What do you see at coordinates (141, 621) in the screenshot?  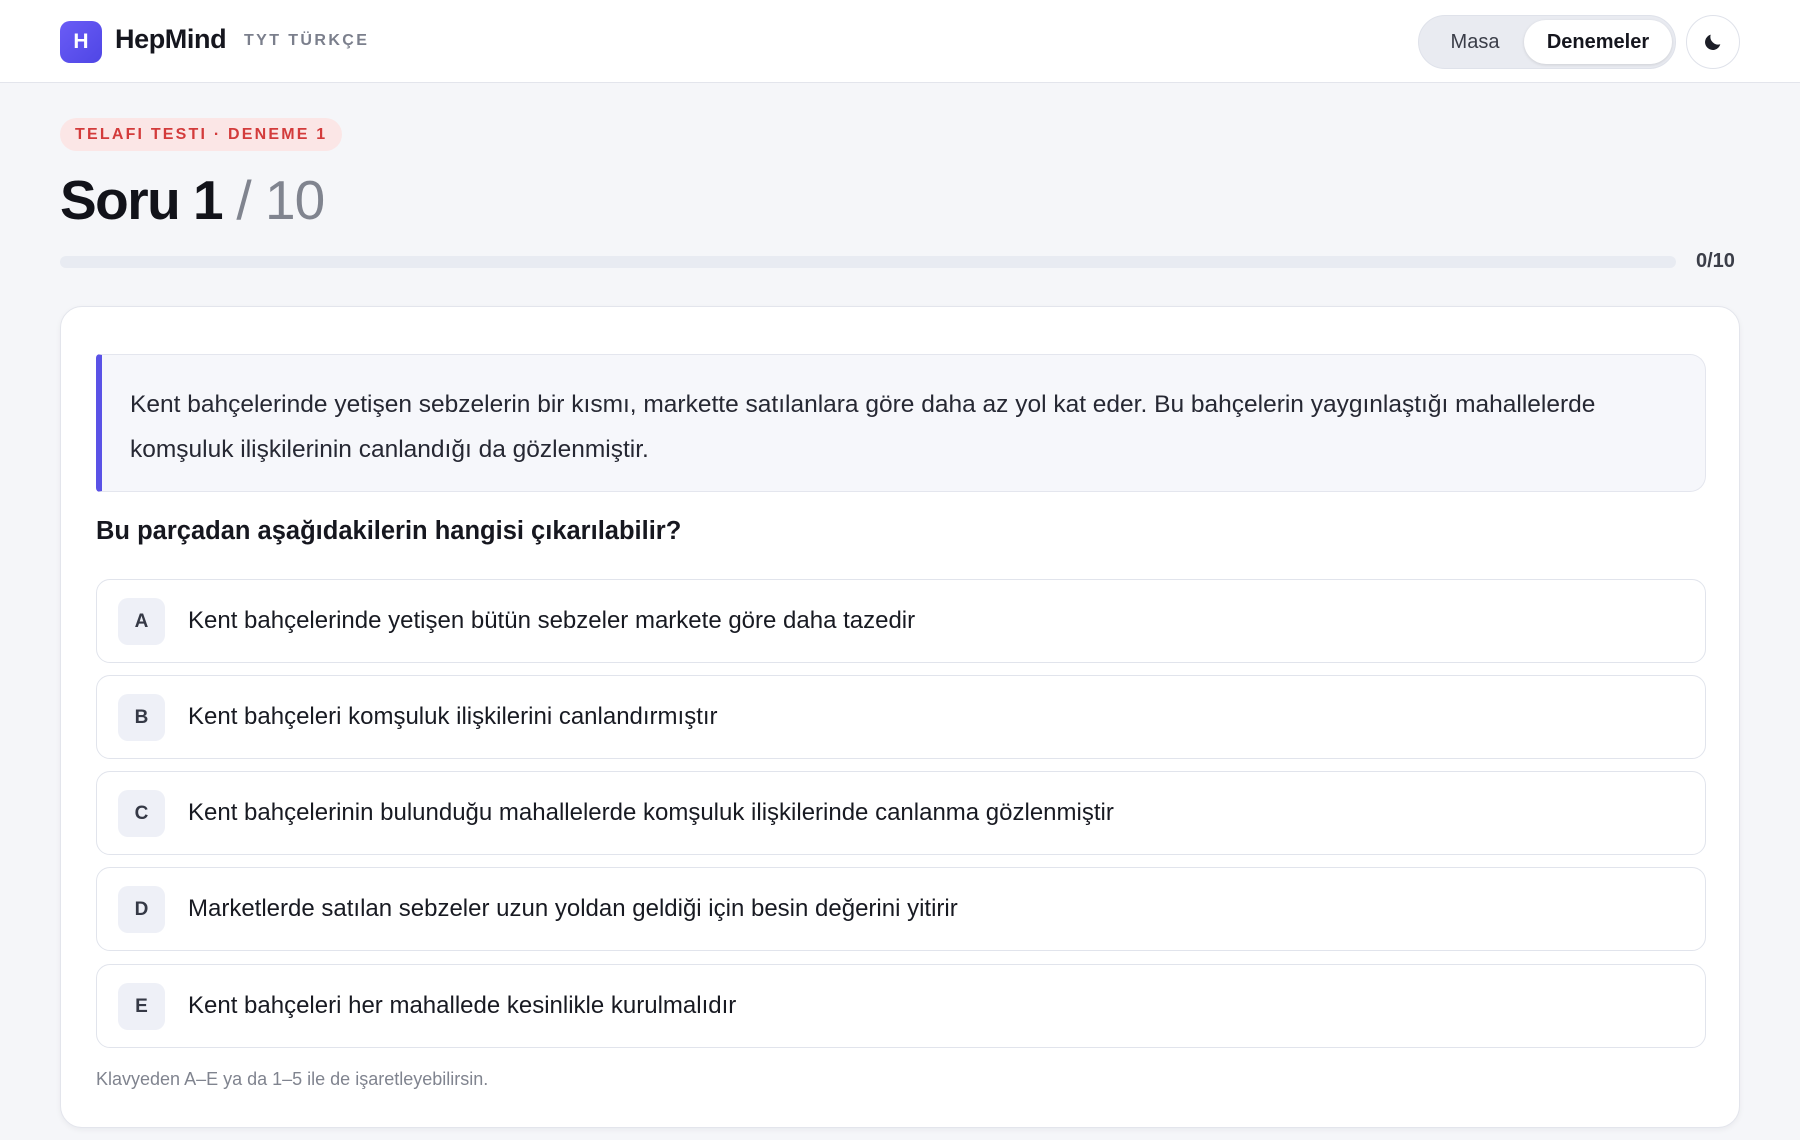 I see `option-letter: A` at bounding box center [141, 621].